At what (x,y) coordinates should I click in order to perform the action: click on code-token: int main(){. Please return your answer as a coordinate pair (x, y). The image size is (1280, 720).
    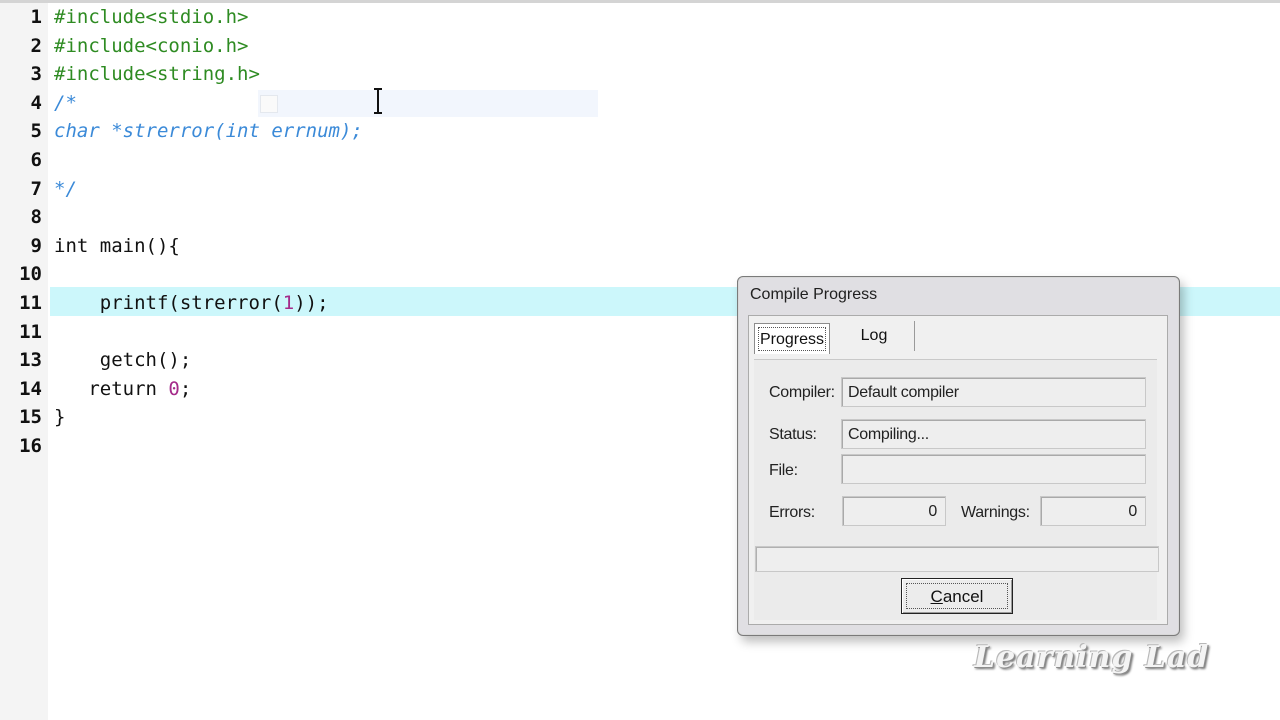
    Looking at the image, I should click on (117, 246).